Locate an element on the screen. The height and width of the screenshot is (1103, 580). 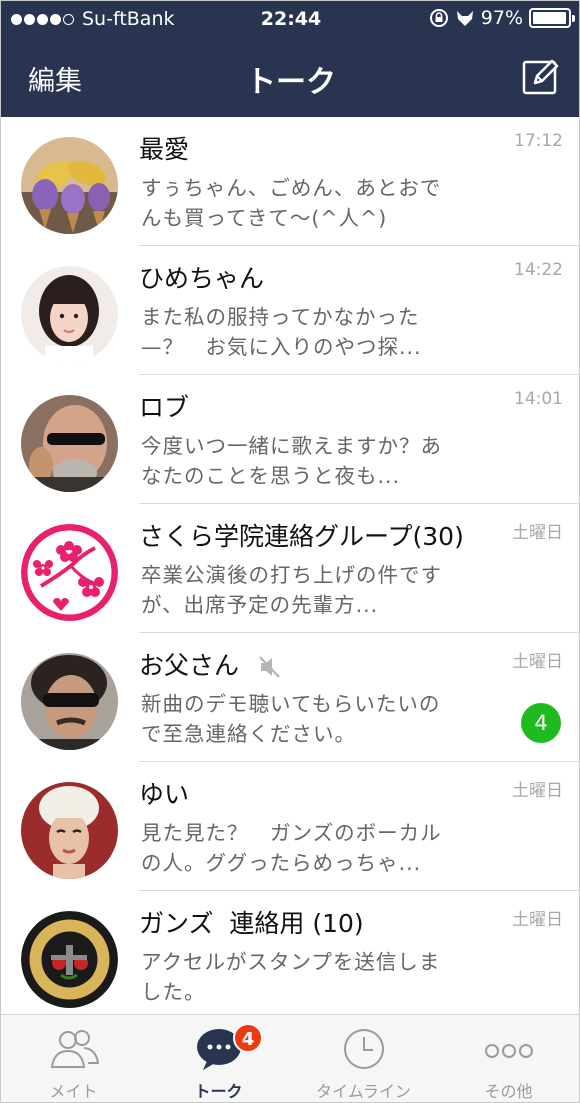
chat-row: お父さん 新曲のデモ聴いてもらいたいので至急連絡ください。 土曜日 4 is located at coordinates (290, 697).